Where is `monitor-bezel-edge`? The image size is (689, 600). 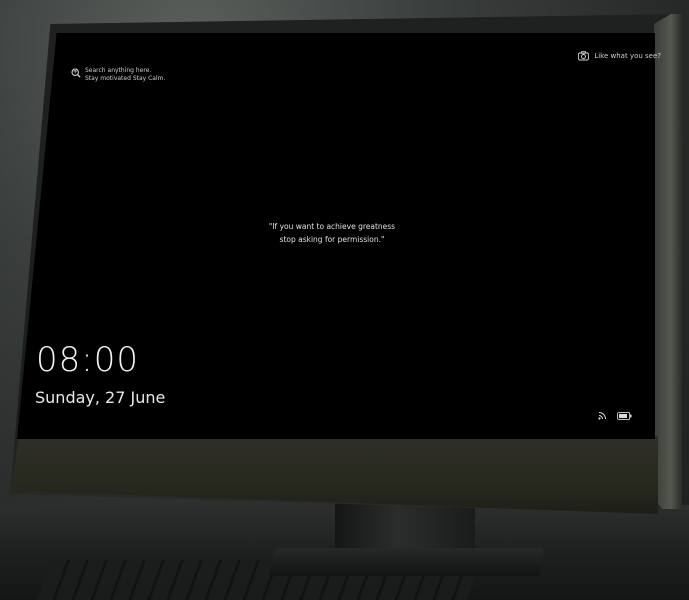
monitor-bezel-edge is located at coordinates (668, 261).